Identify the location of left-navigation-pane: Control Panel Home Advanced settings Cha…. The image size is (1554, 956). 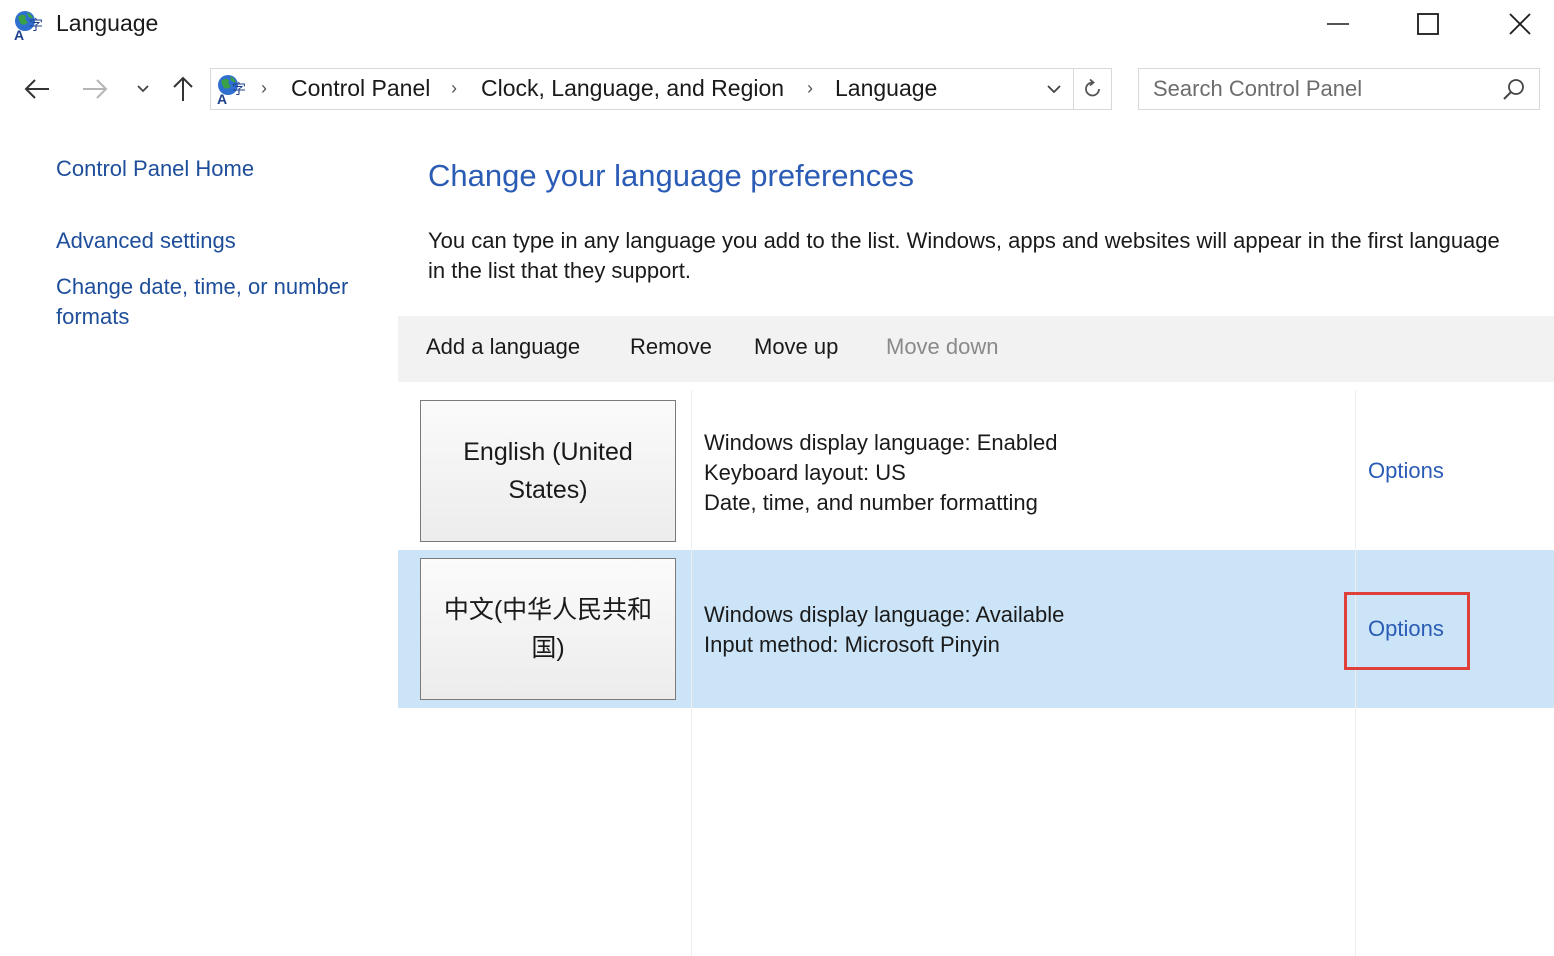
(221, 241).